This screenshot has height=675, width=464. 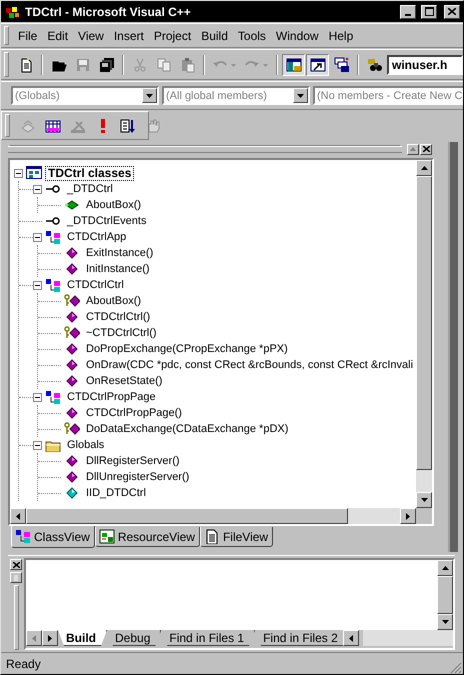 I want to click on app-icon, so click(x=13, y=11).